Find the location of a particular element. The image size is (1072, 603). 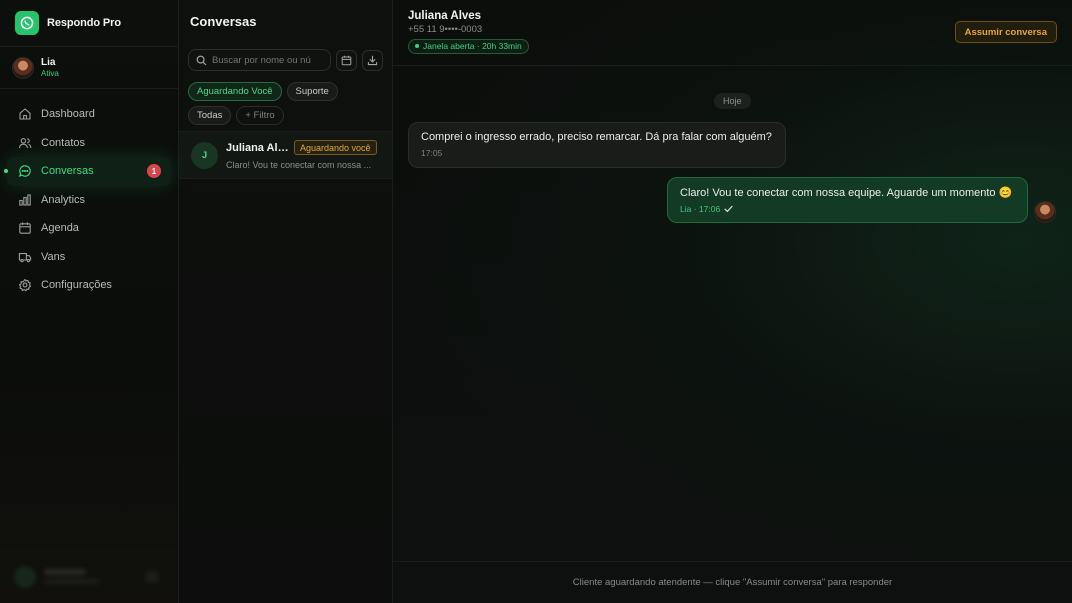

avatar: J is located at coordinates (204, 155).